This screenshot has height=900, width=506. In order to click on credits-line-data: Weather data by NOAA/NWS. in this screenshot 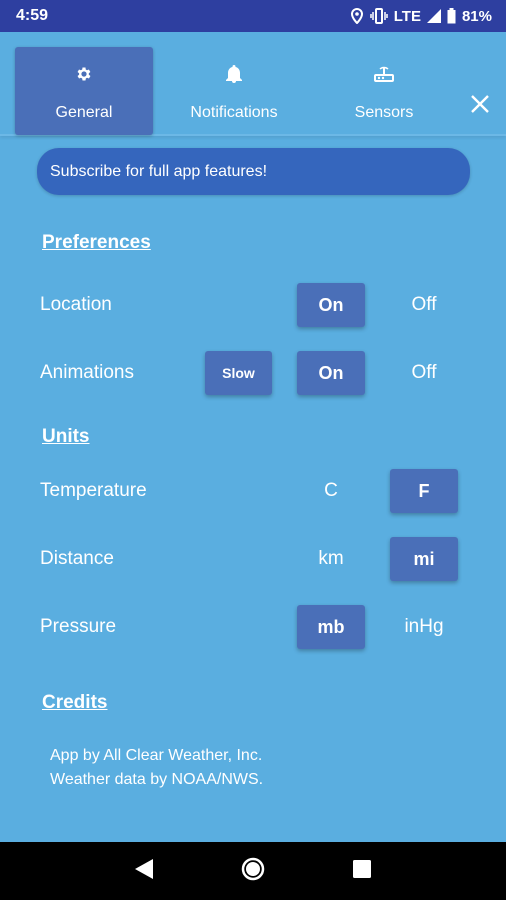, I will do `click(157, 779)`.